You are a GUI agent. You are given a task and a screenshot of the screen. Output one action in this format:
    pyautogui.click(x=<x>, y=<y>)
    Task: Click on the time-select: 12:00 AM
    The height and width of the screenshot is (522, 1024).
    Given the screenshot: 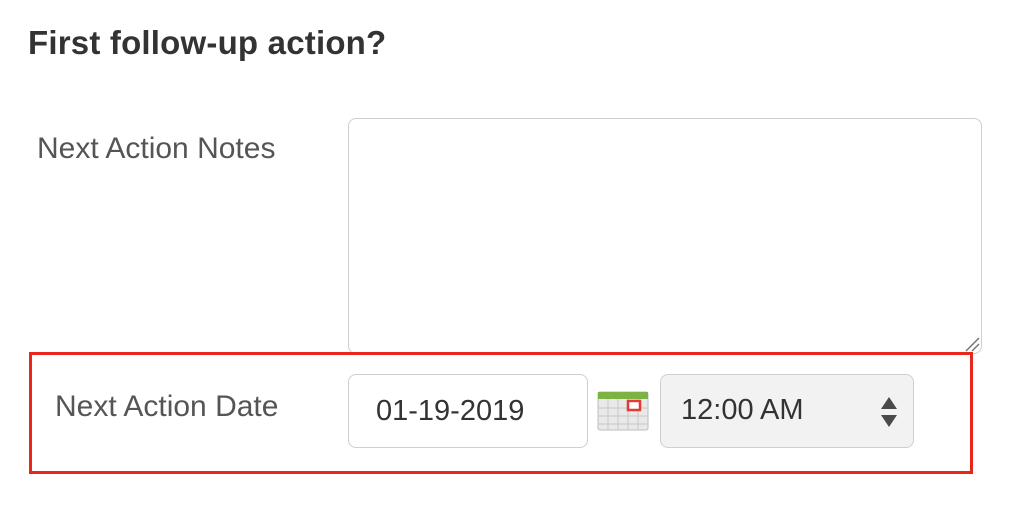 What is the action you would take?
    pyautogui.click(x=787, y=411)
    